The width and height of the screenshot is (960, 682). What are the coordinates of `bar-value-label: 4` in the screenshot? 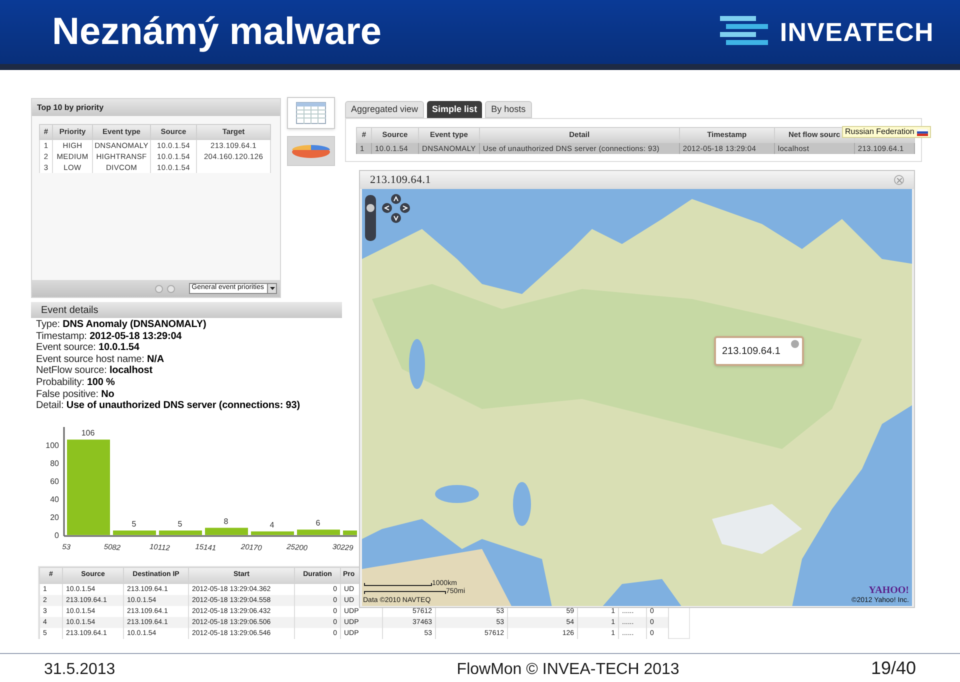 It's located at (272, 525).